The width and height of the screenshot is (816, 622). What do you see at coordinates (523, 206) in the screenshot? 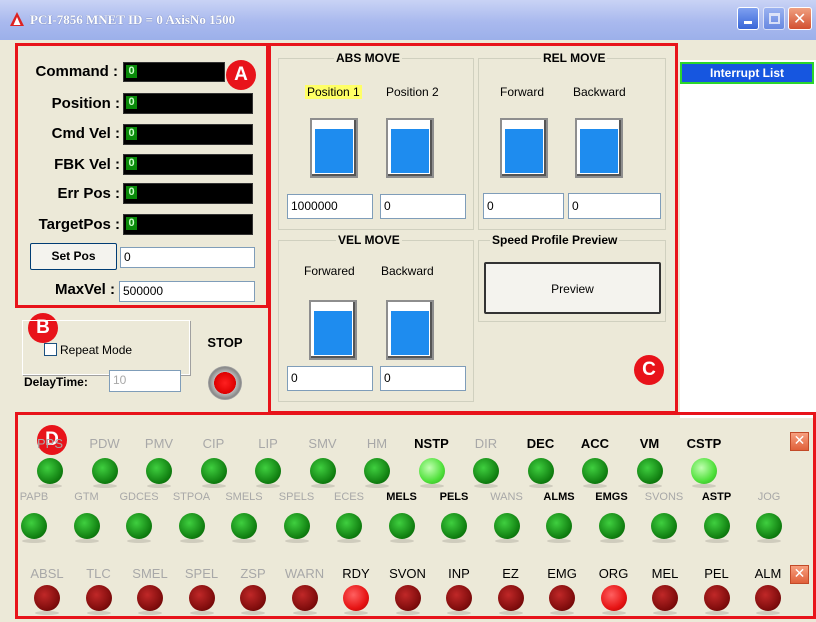
I see `rel-forward-input: 0` at bounding box center [523, 206].